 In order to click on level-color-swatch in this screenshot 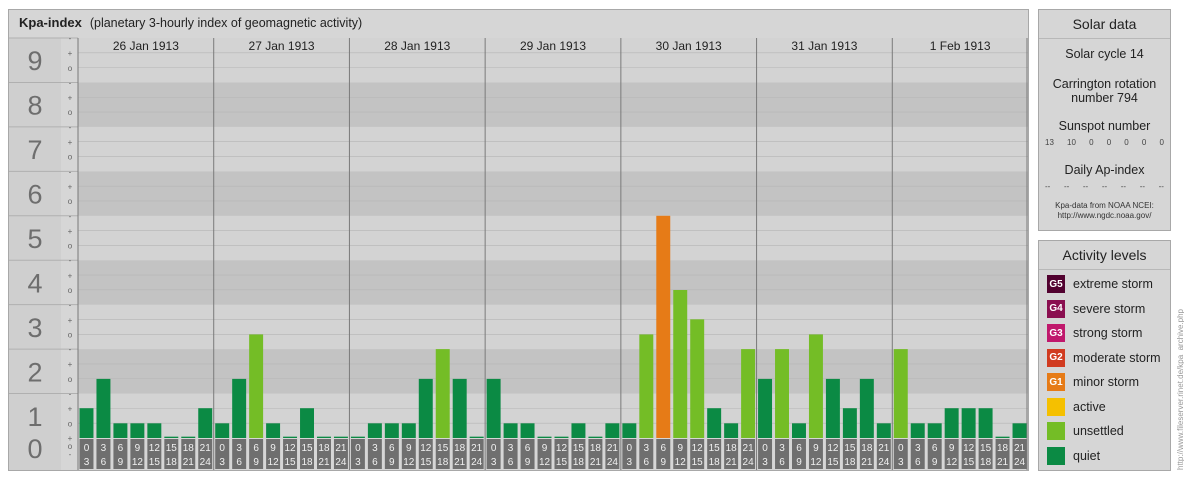, I will do `click(1056, 455)`.